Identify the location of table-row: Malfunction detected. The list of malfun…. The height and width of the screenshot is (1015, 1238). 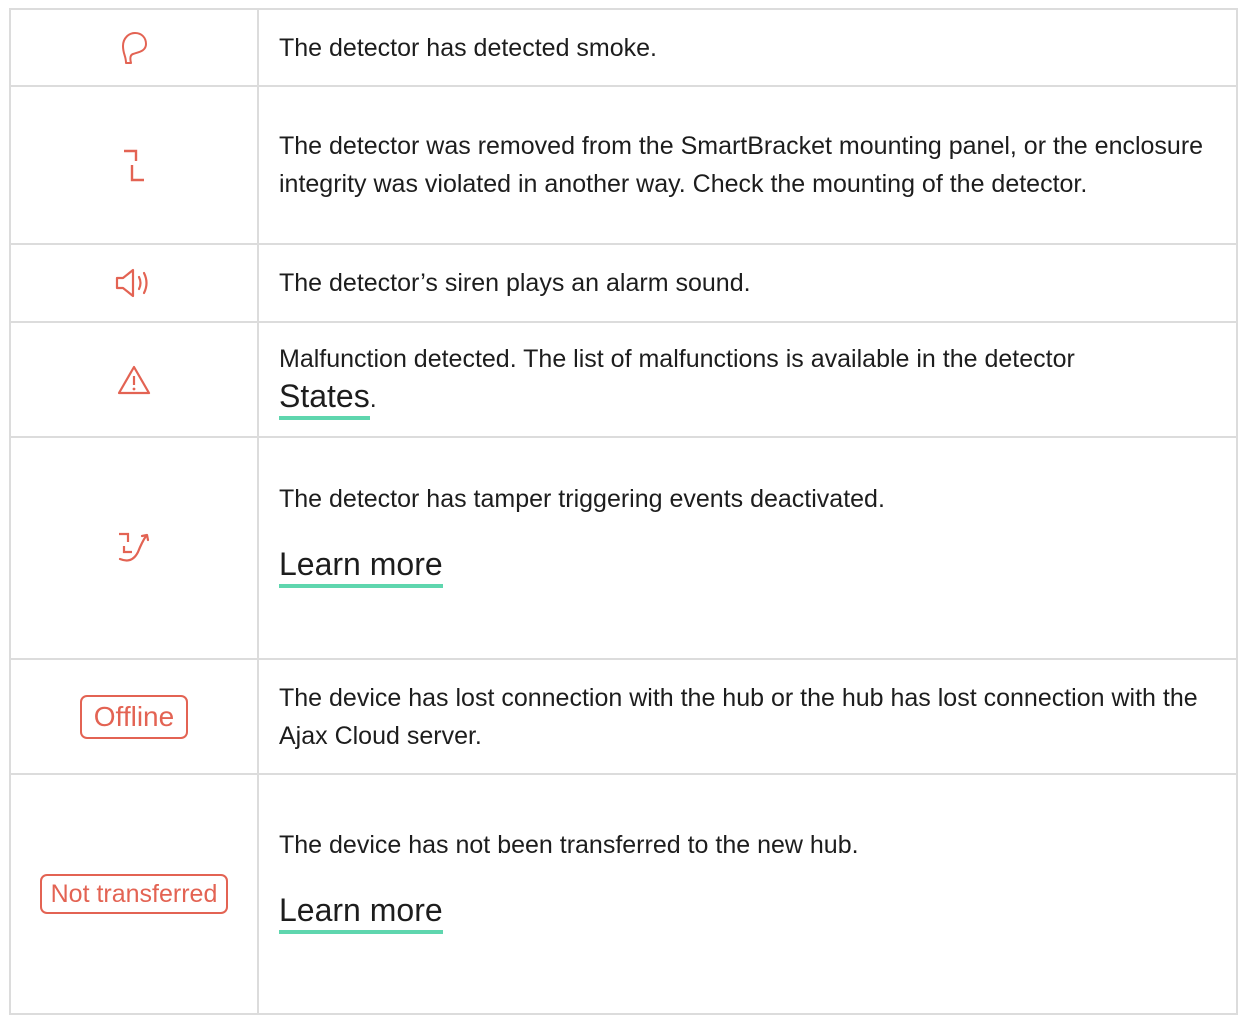
(623, 379).